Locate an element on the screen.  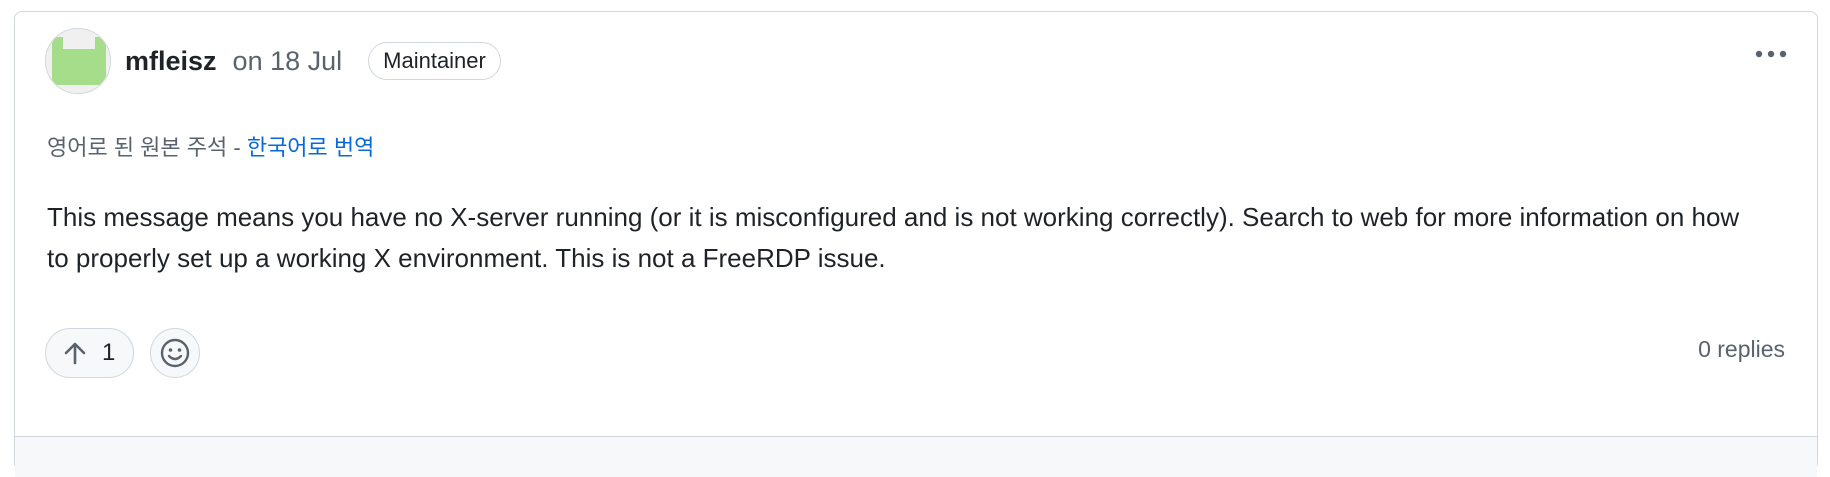
translation-notice: 영어로 된 원본 주석 - 한국어로 번역 is located at coordinates (210, 146).